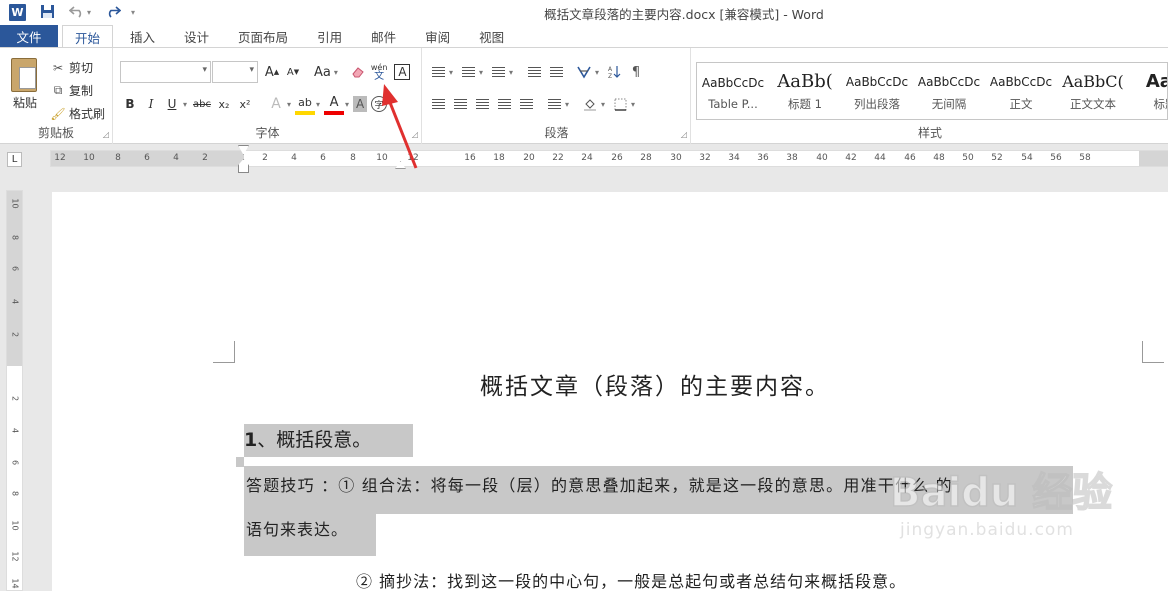 The image size is (1168, 591). Describe the element at coordinates (240, 462) in the screenshot. I see `selection-marker` at that location.